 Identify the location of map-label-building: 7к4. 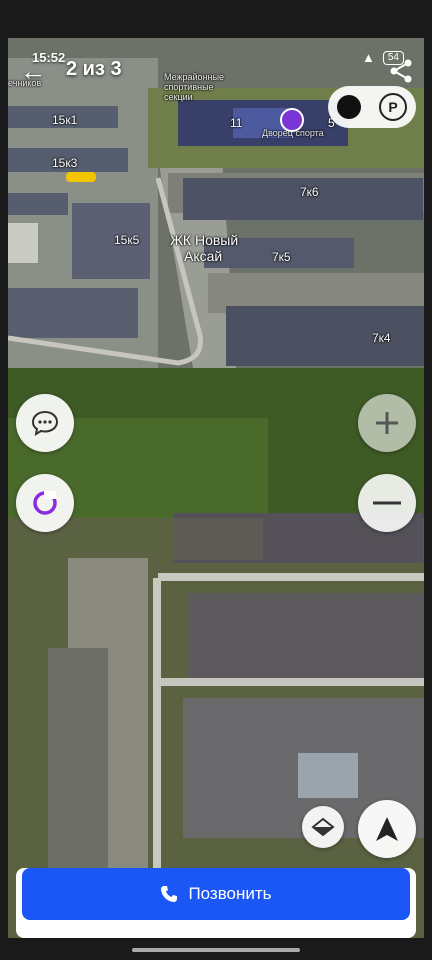
(381, 338).